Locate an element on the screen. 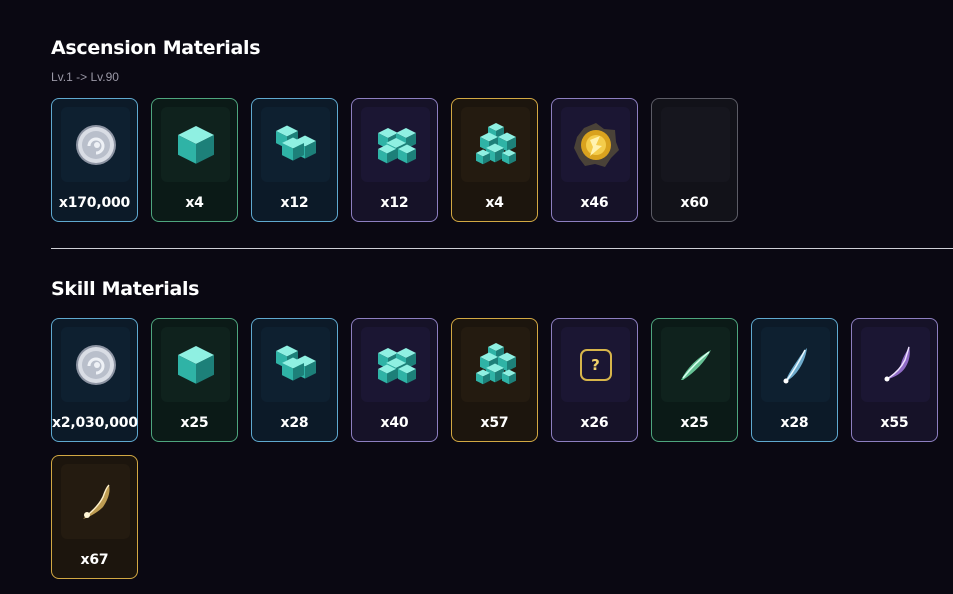 The width and height of the screenshot is (953, 594). material-card: x57 is located at coordinates (494, 380).